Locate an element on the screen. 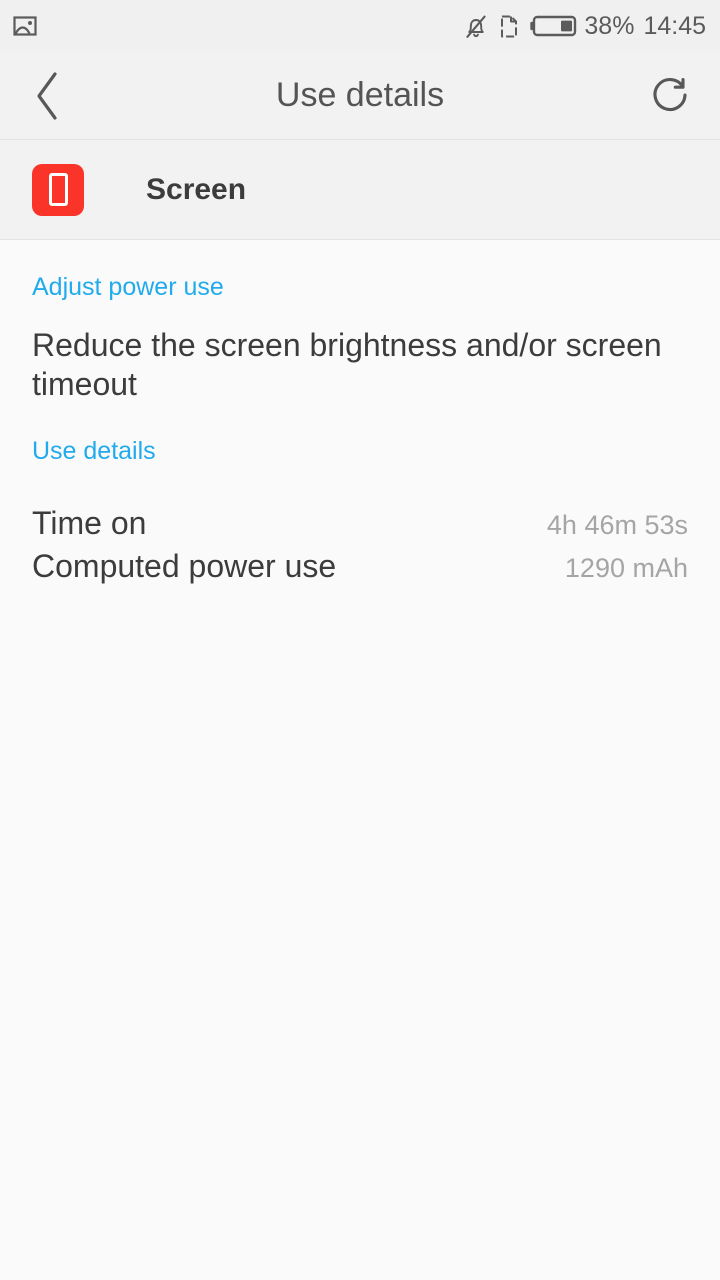 The image size is (720, 1280). row-label: Time on is located at coordinates (89, 523).